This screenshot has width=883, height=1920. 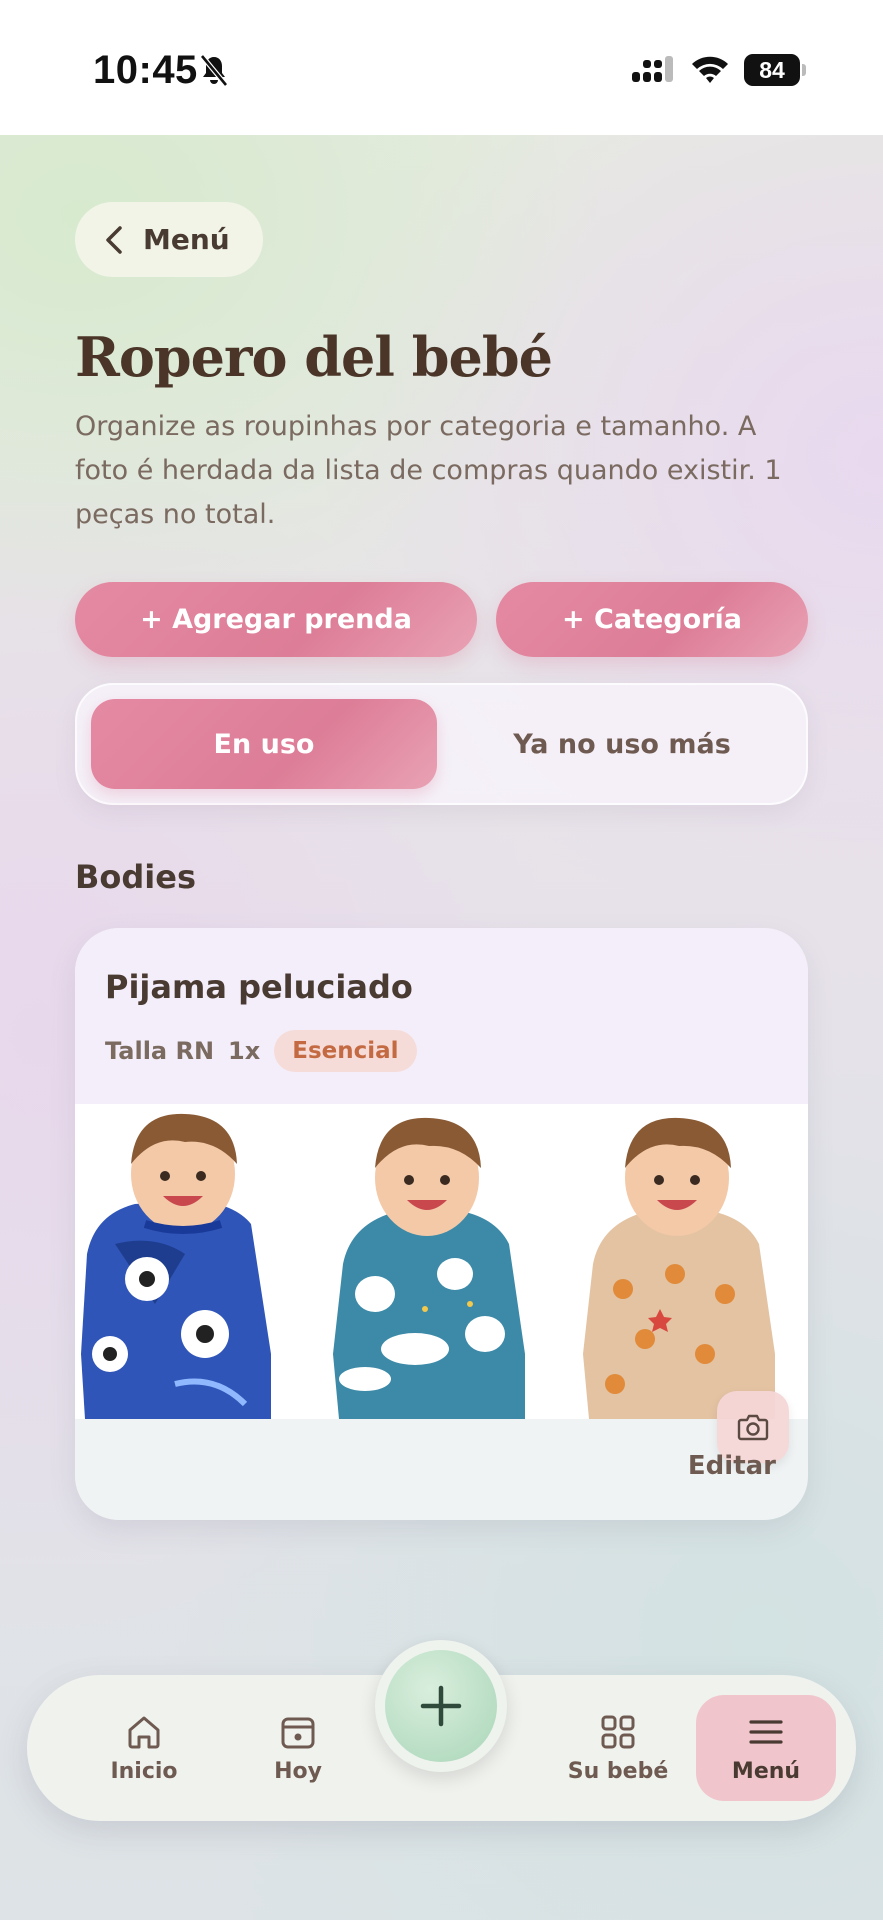 I want to click on essential-badge: Esencial, so click(x=345, y=1051).